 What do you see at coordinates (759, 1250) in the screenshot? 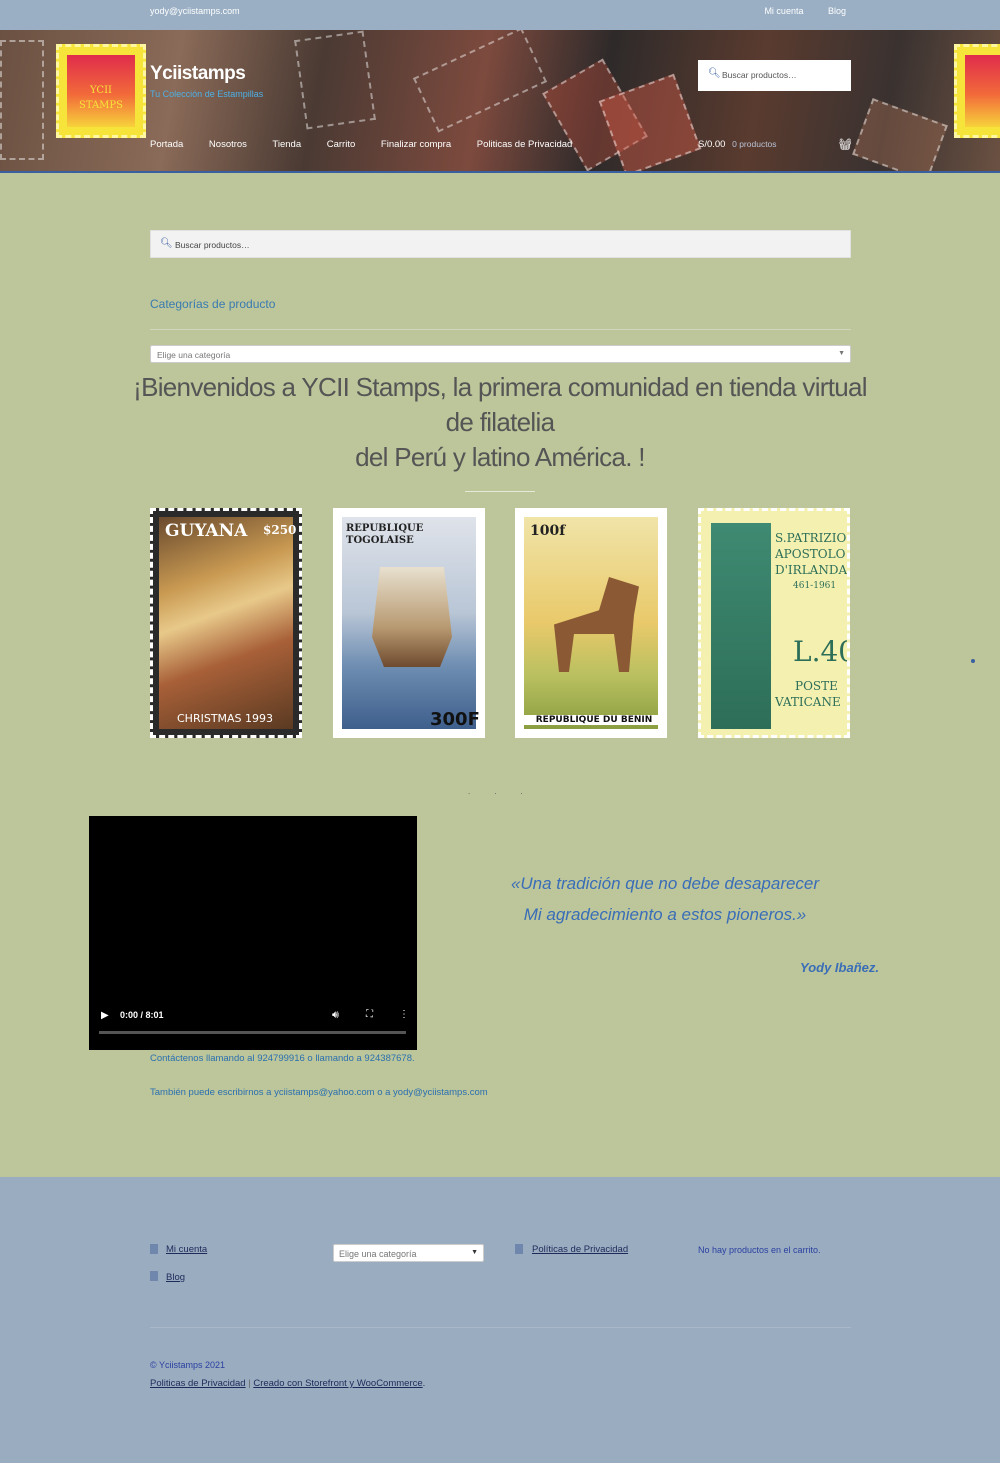
I see `empty-cart-text: No hay productos en el carrito.` at bounding box center [759, 1250].